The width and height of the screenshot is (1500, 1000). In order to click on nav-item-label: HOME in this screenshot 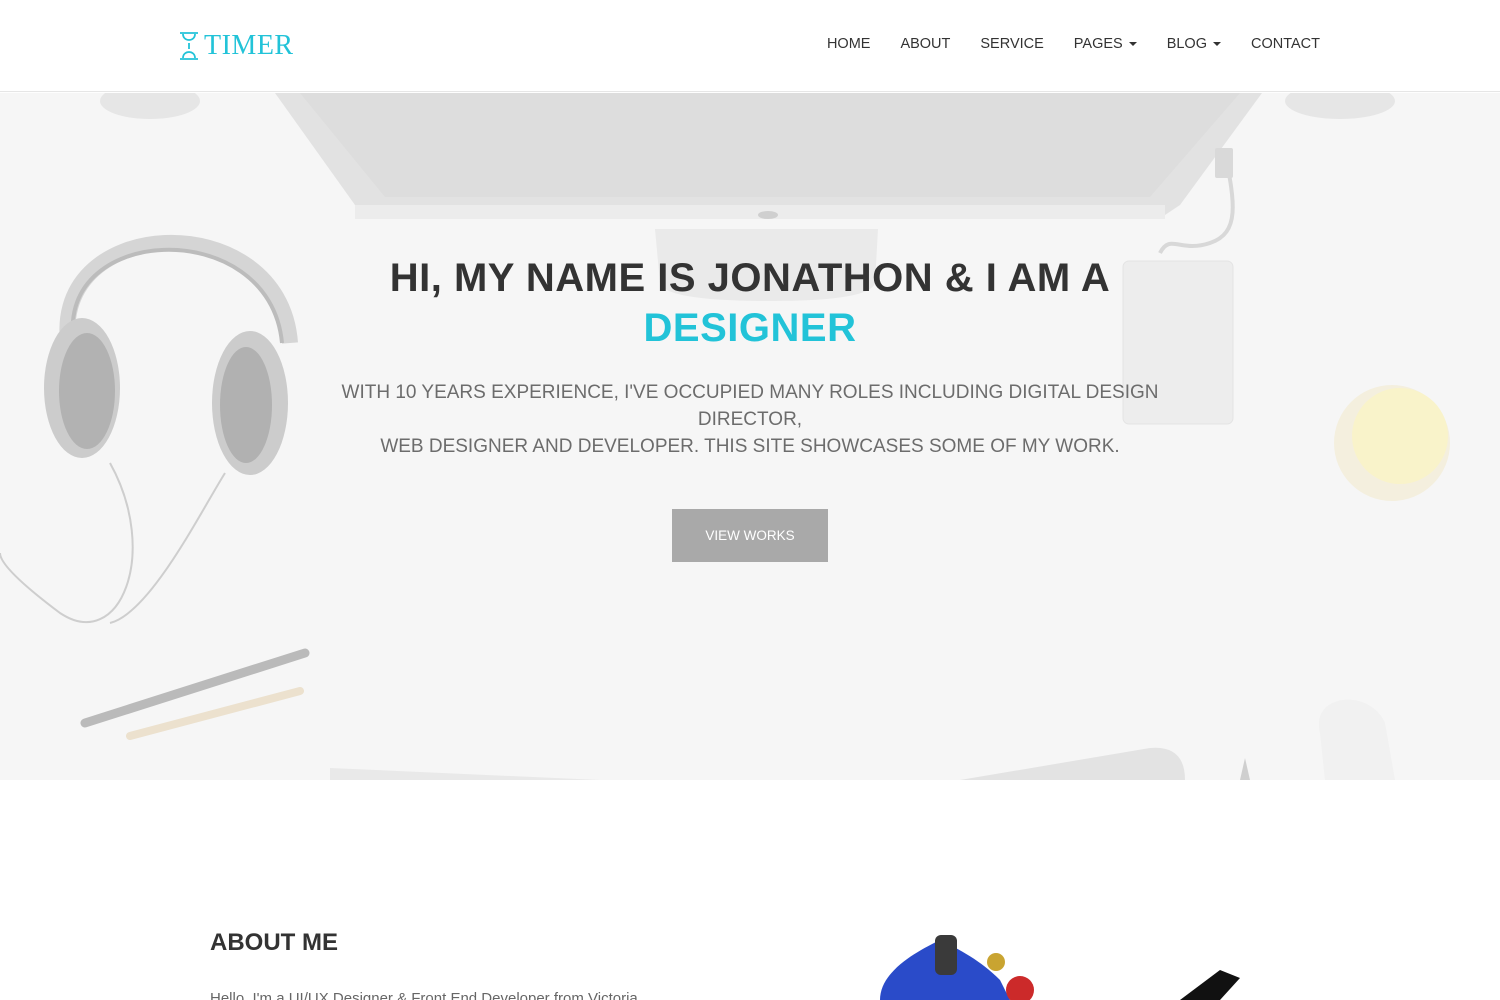, I will do `click(848, 44)`.